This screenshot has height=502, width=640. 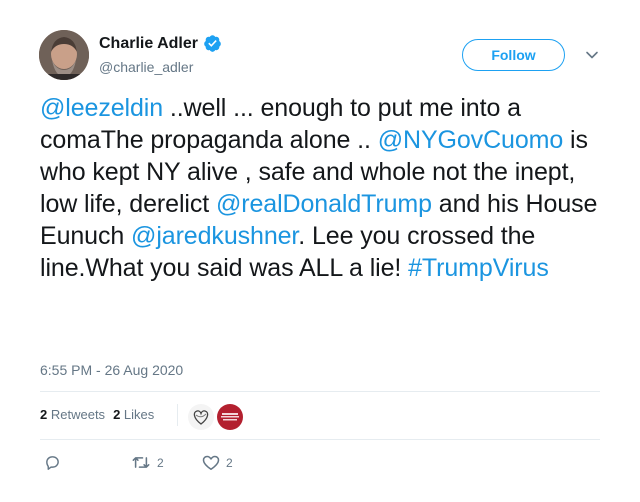 I want to click on verified-badge-icon, so click(x=212, y=43).